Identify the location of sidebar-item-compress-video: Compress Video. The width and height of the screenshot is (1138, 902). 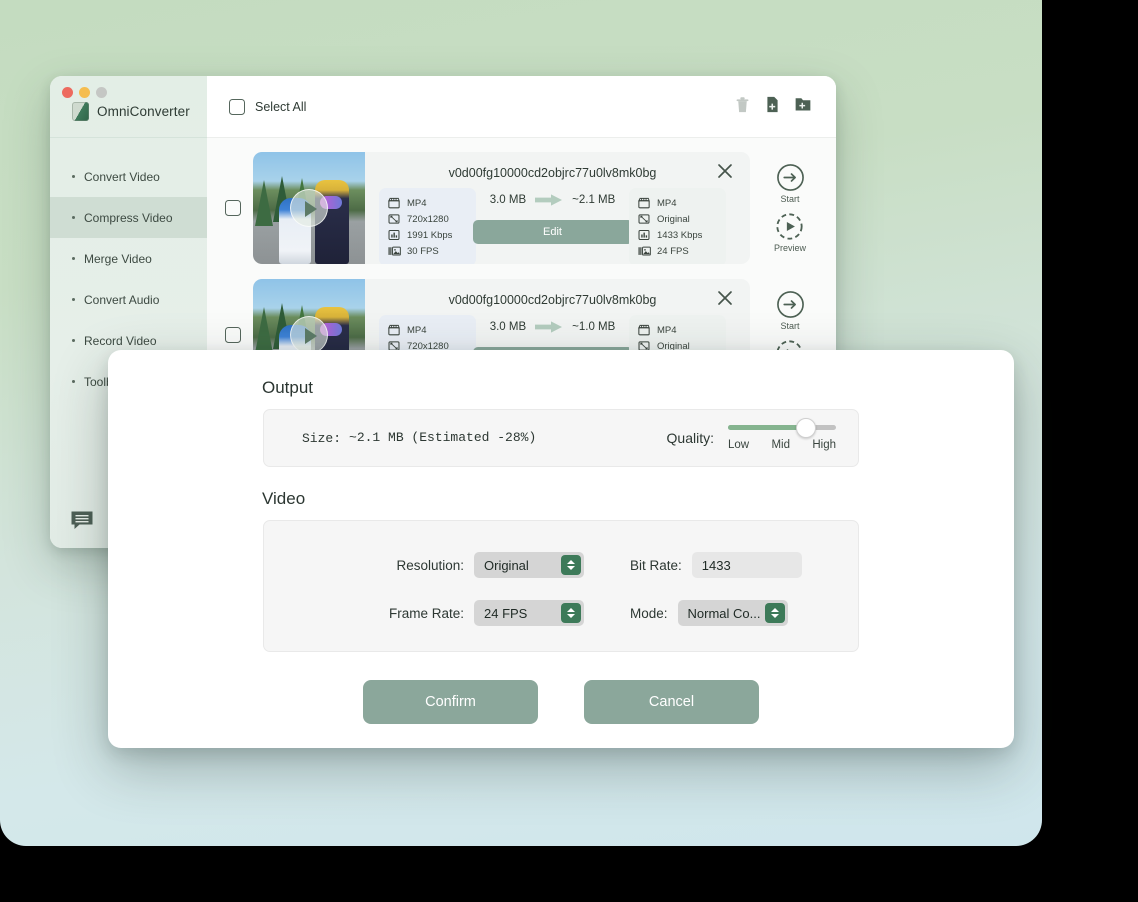
(128, 217).